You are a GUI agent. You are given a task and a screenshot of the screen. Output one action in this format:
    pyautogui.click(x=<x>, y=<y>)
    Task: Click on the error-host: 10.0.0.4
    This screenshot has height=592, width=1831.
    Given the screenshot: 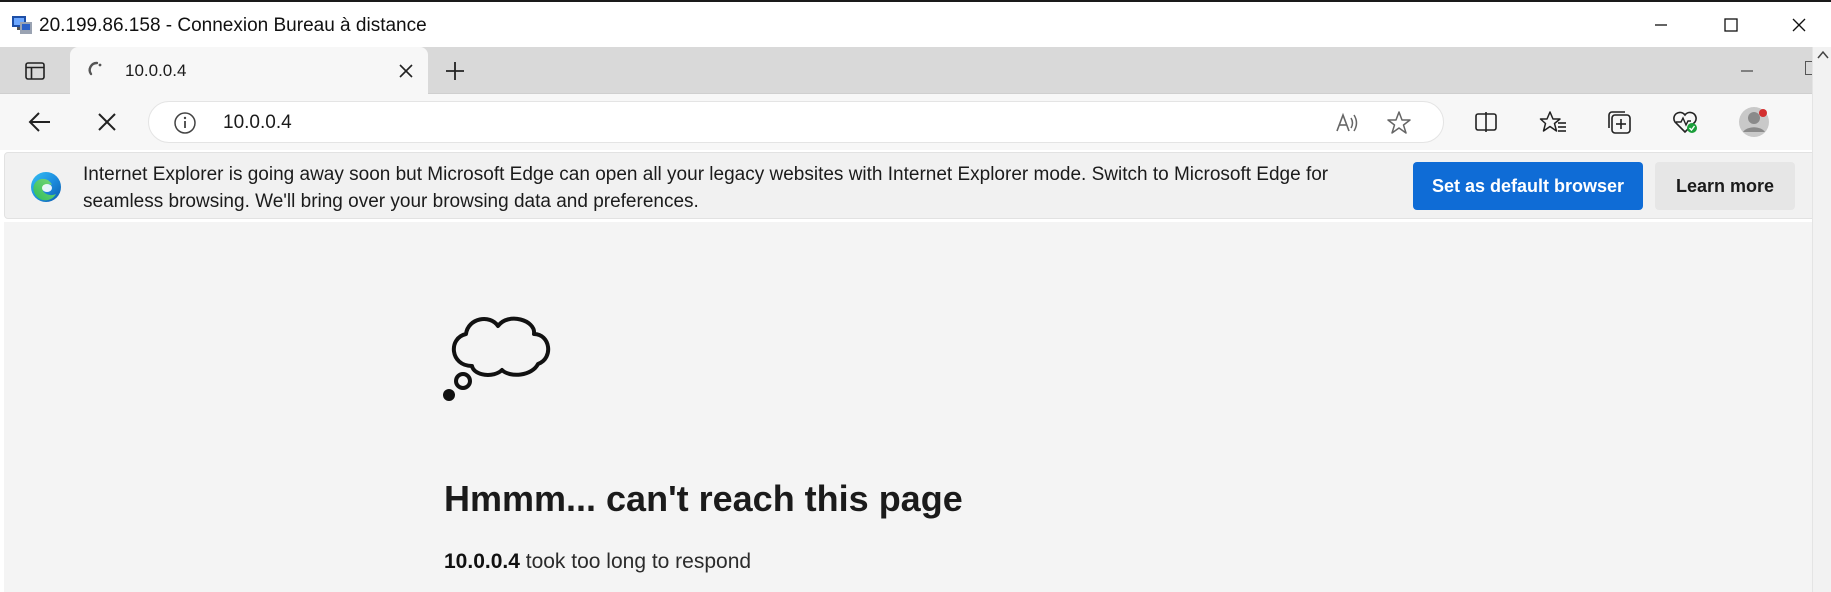 What is the action you would take?
    pyautogui.click(x=482, y=561)
    